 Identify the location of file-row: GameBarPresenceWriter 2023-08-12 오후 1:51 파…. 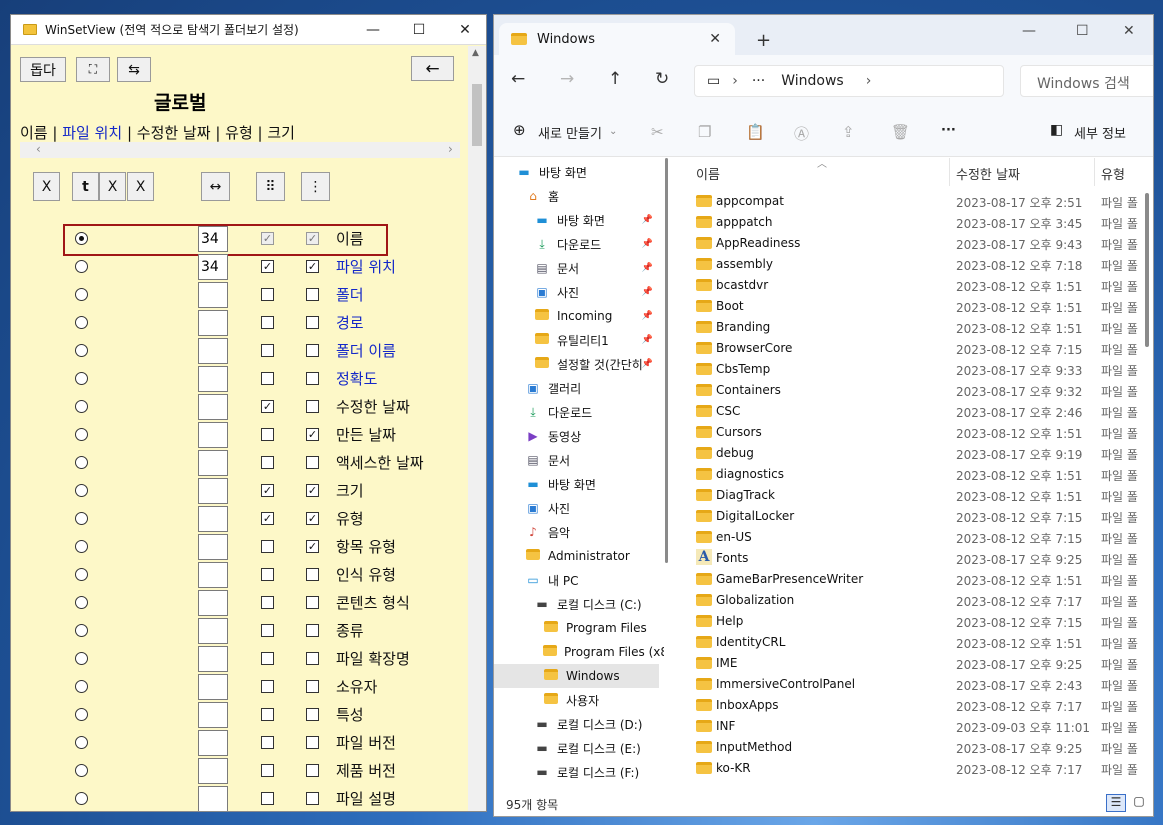
(906, 579).